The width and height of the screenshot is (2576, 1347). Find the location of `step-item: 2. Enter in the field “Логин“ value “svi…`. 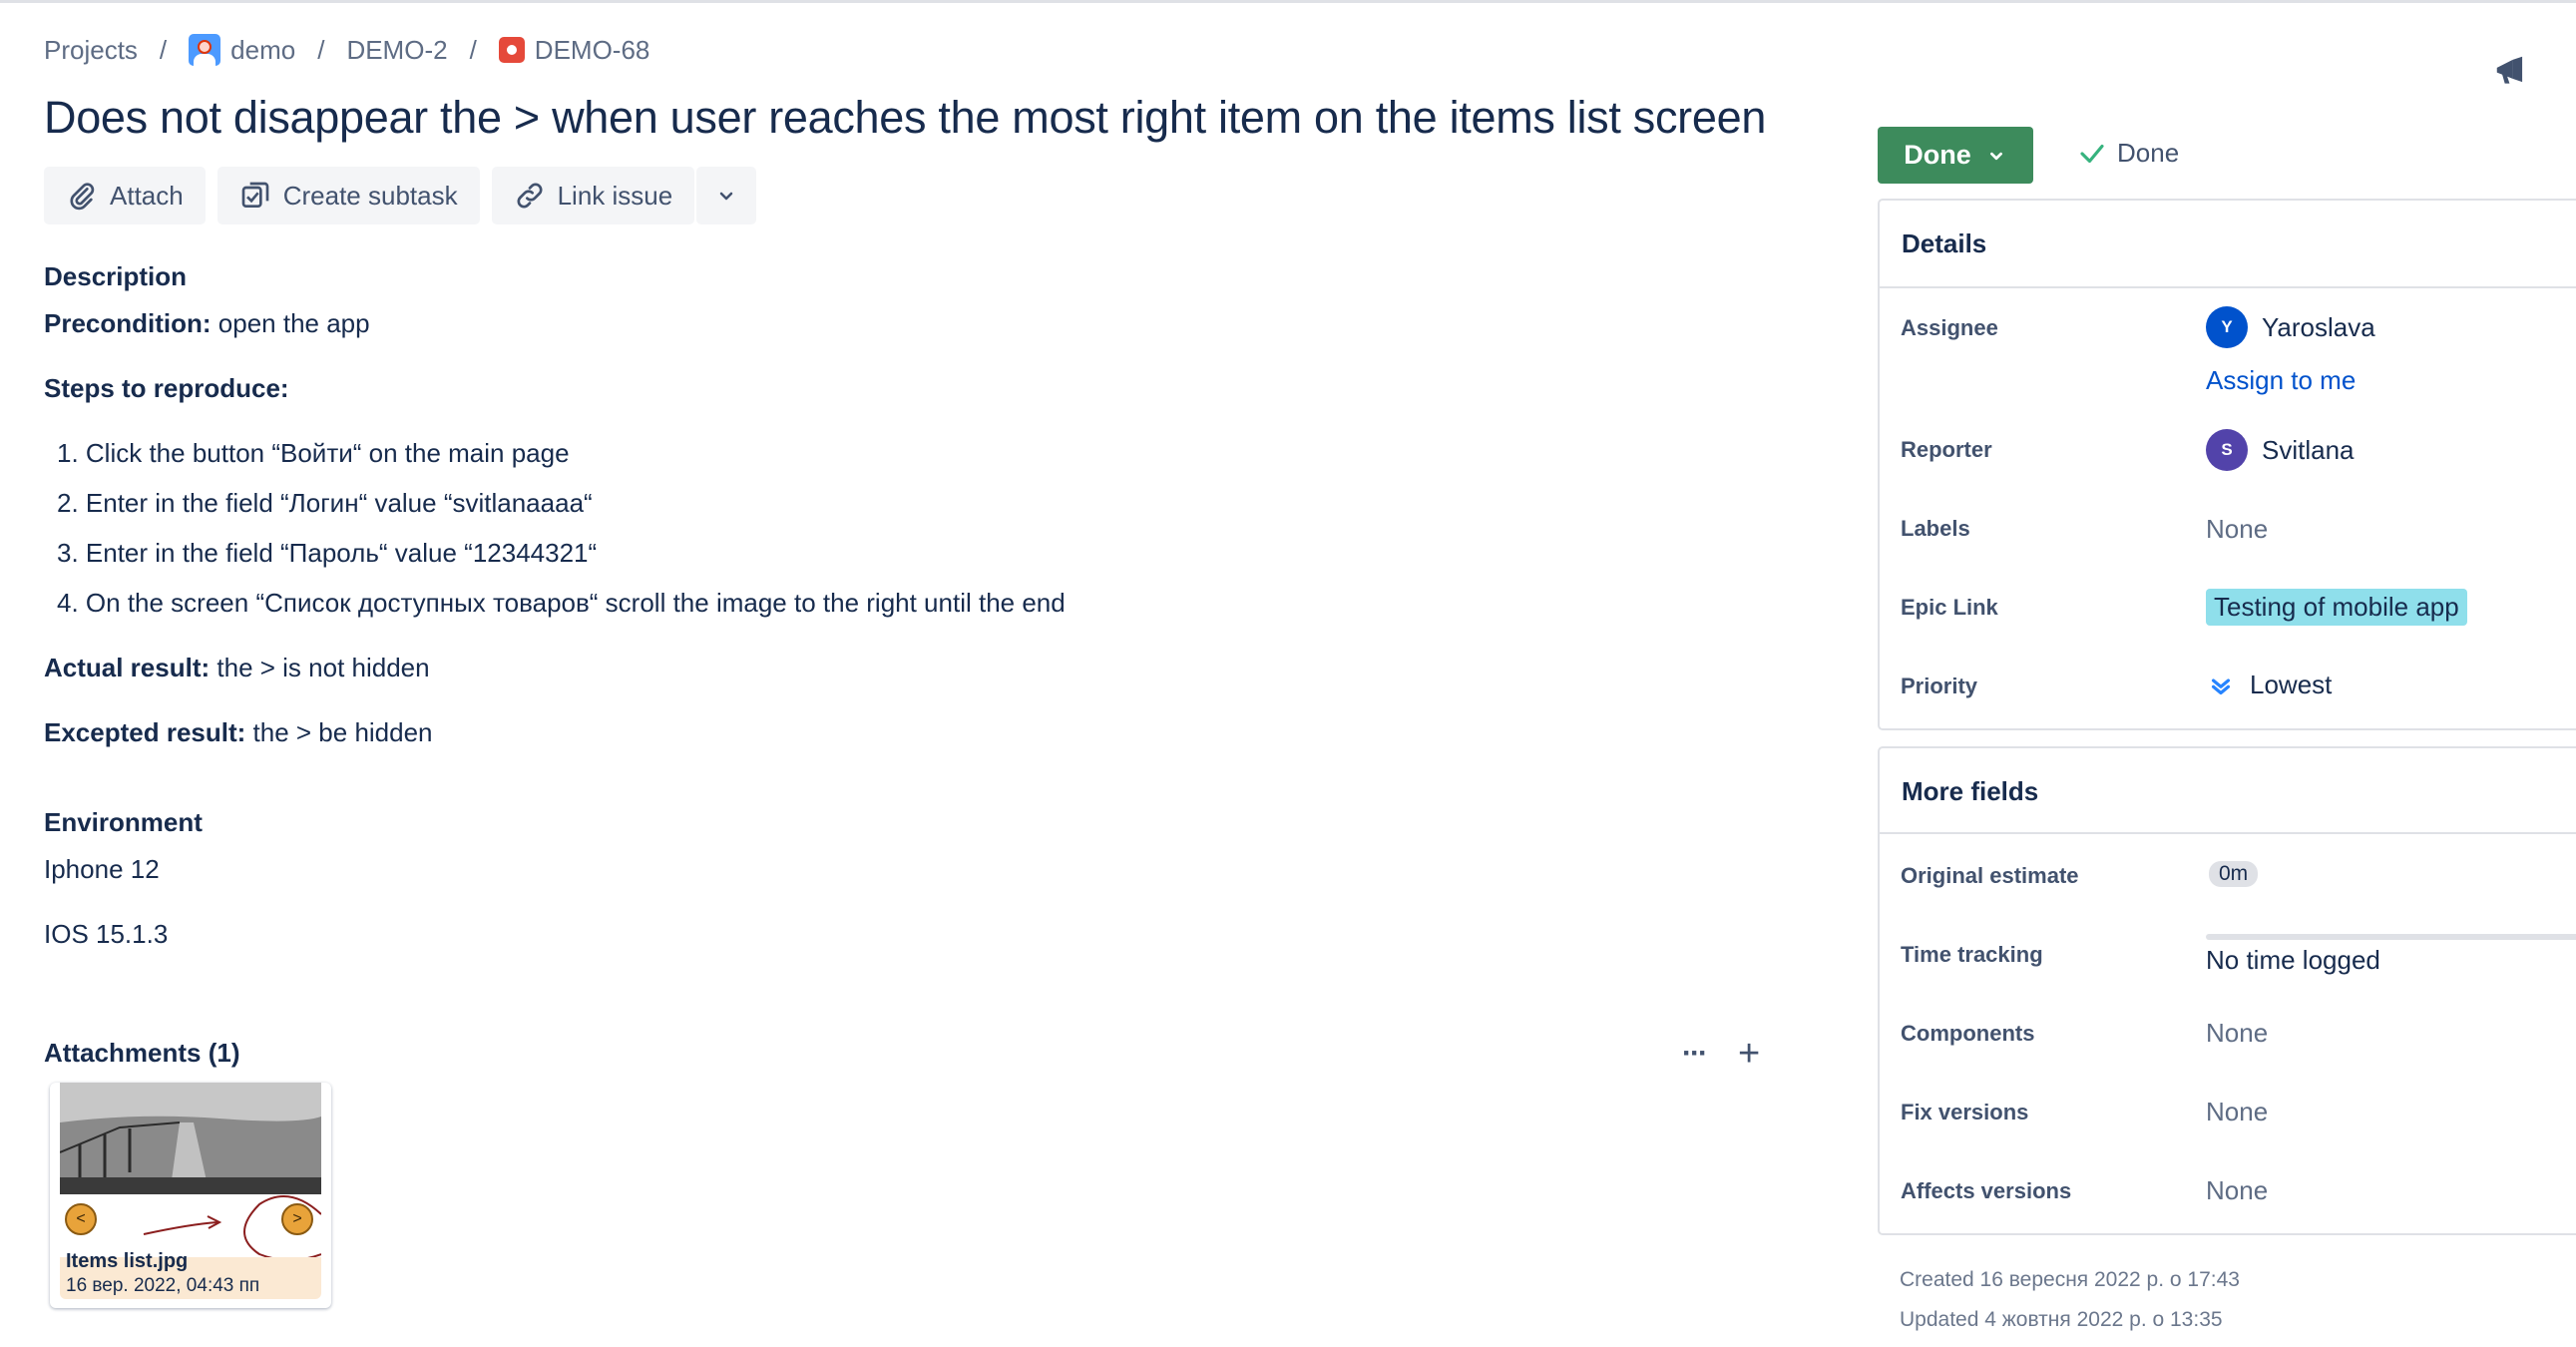

step-item: 2. Enter in the field “Логин“ value “svi… is located at coordinates (325, 503).